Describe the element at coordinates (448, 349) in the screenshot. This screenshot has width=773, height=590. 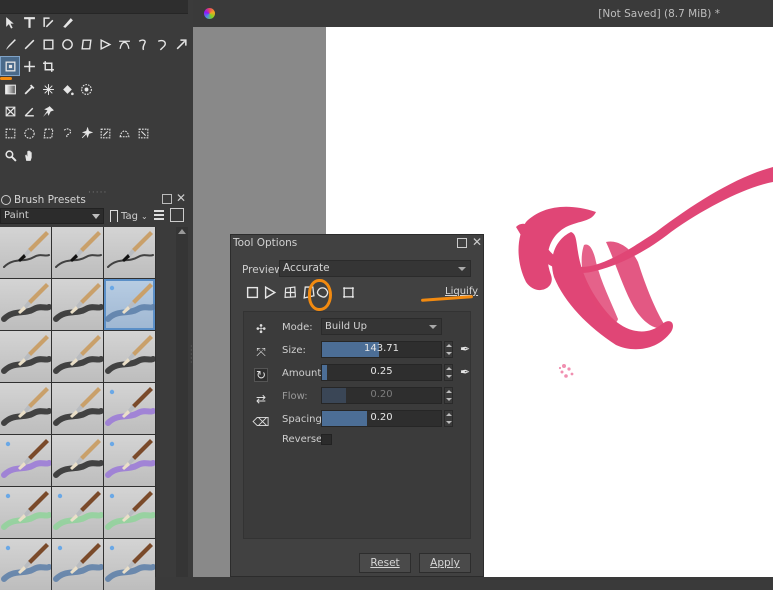
I see `size-stepper` at that location.